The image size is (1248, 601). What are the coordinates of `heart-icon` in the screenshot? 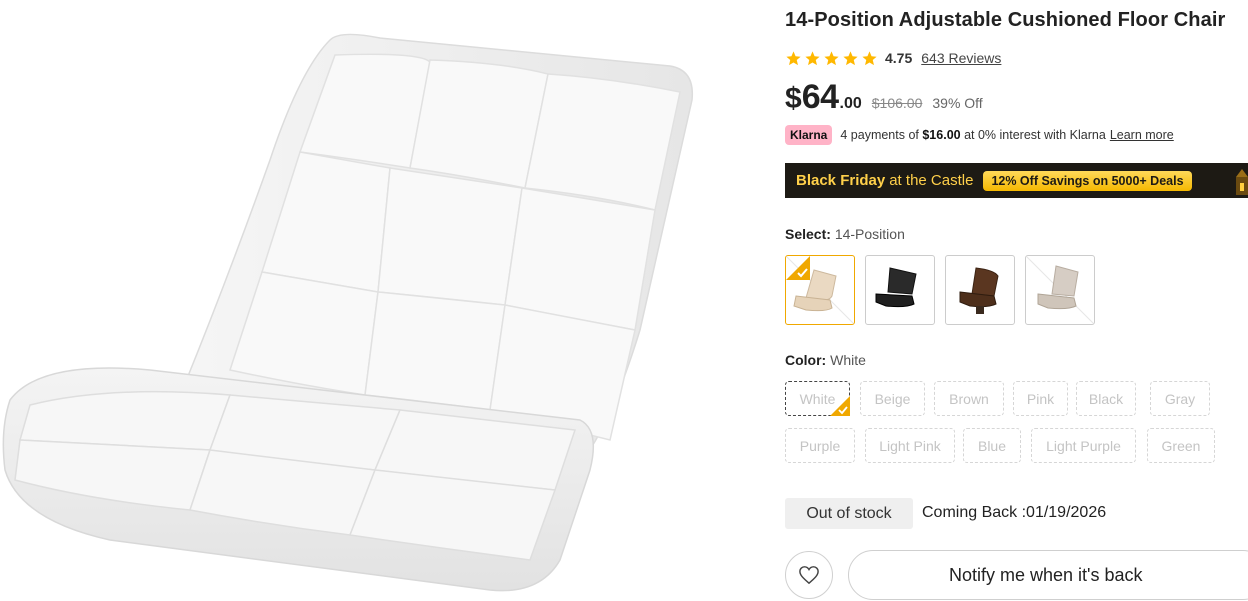 It's located at (809, 575).